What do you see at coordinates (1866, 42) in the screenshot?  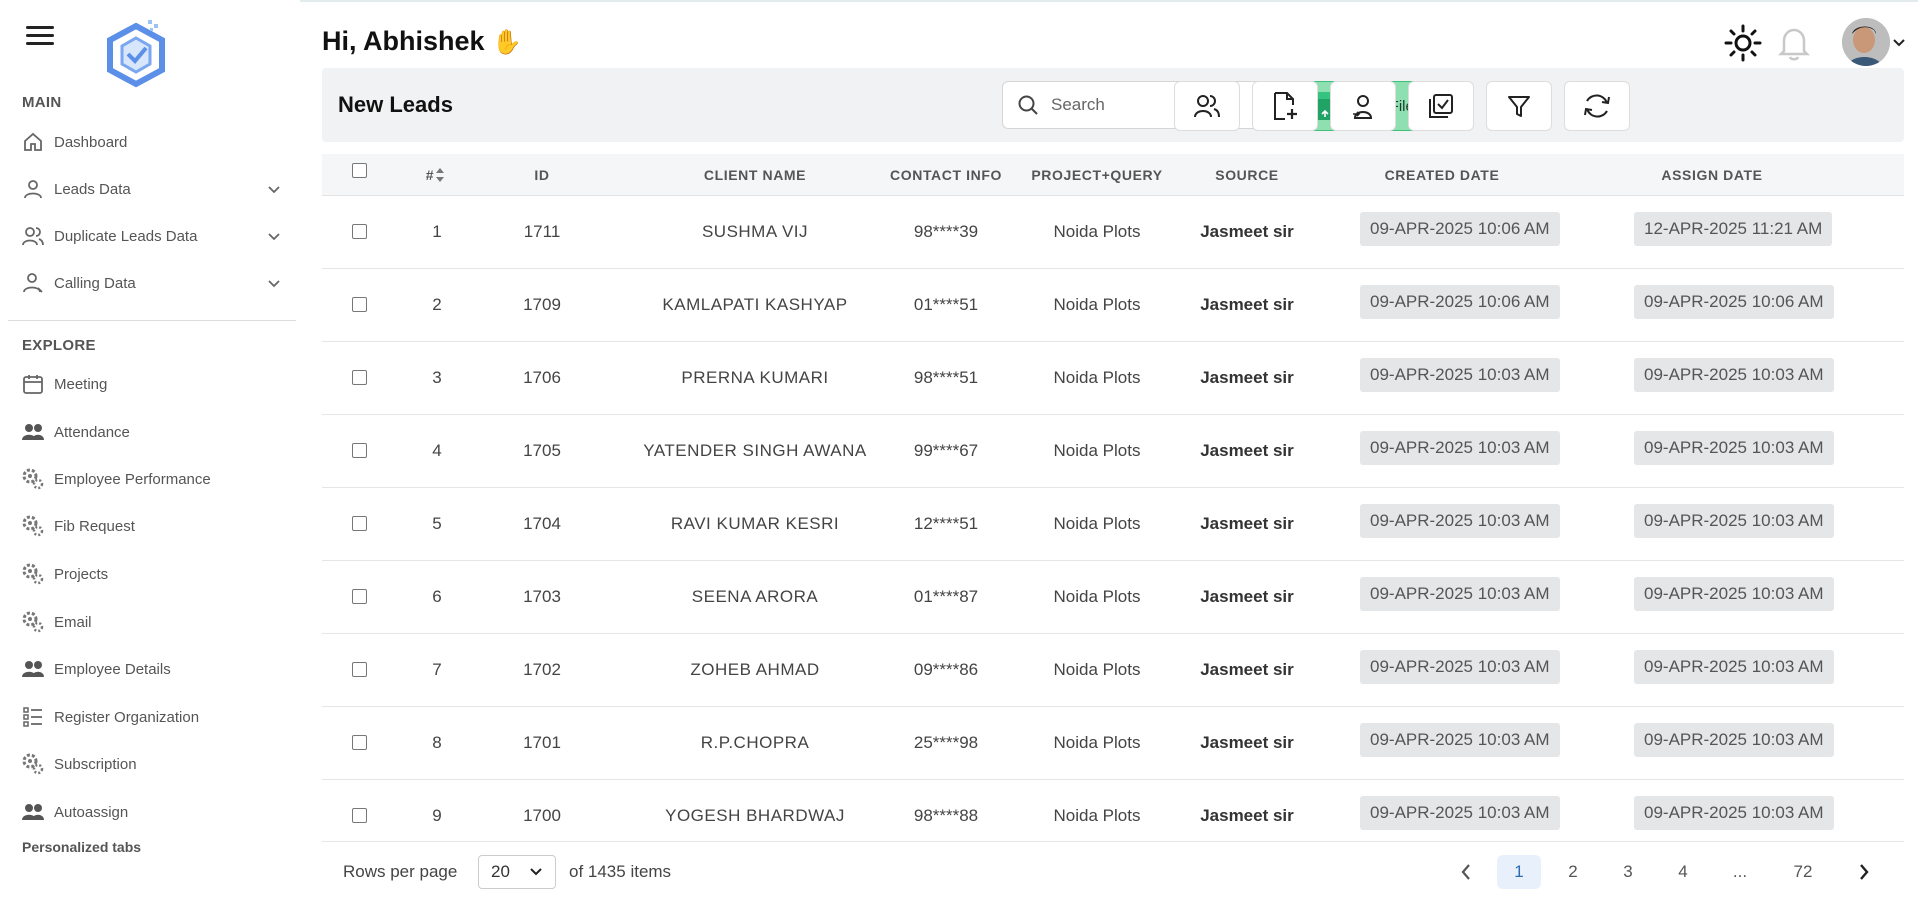 I see `avatar` at bounding box center [1866, 42].